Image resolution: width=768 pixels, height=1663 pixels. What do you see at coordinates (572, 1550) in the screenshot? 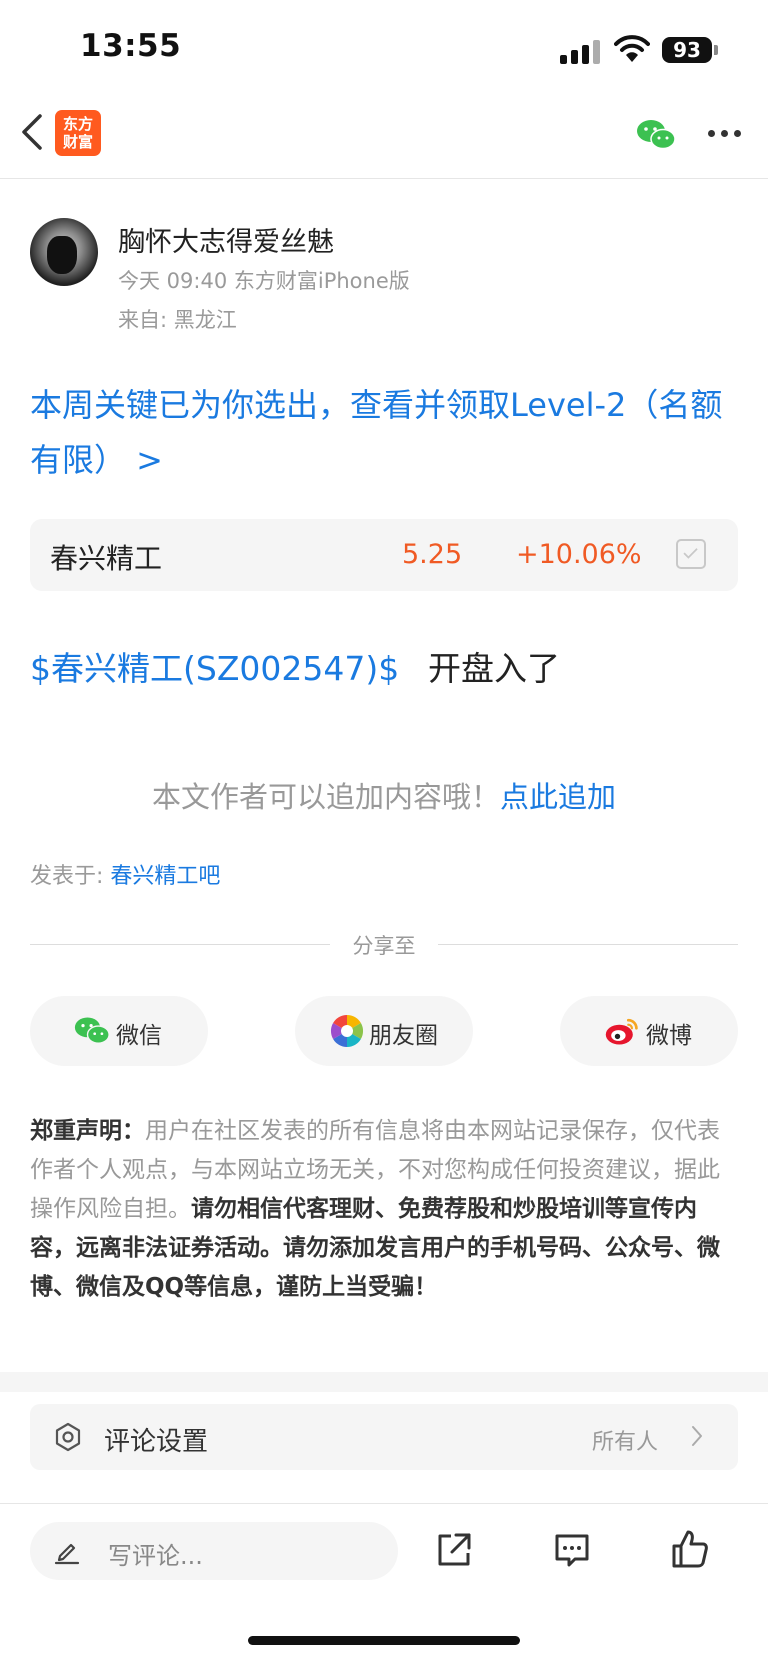
I see `comment-icon` at bounding box center [572, 1550].